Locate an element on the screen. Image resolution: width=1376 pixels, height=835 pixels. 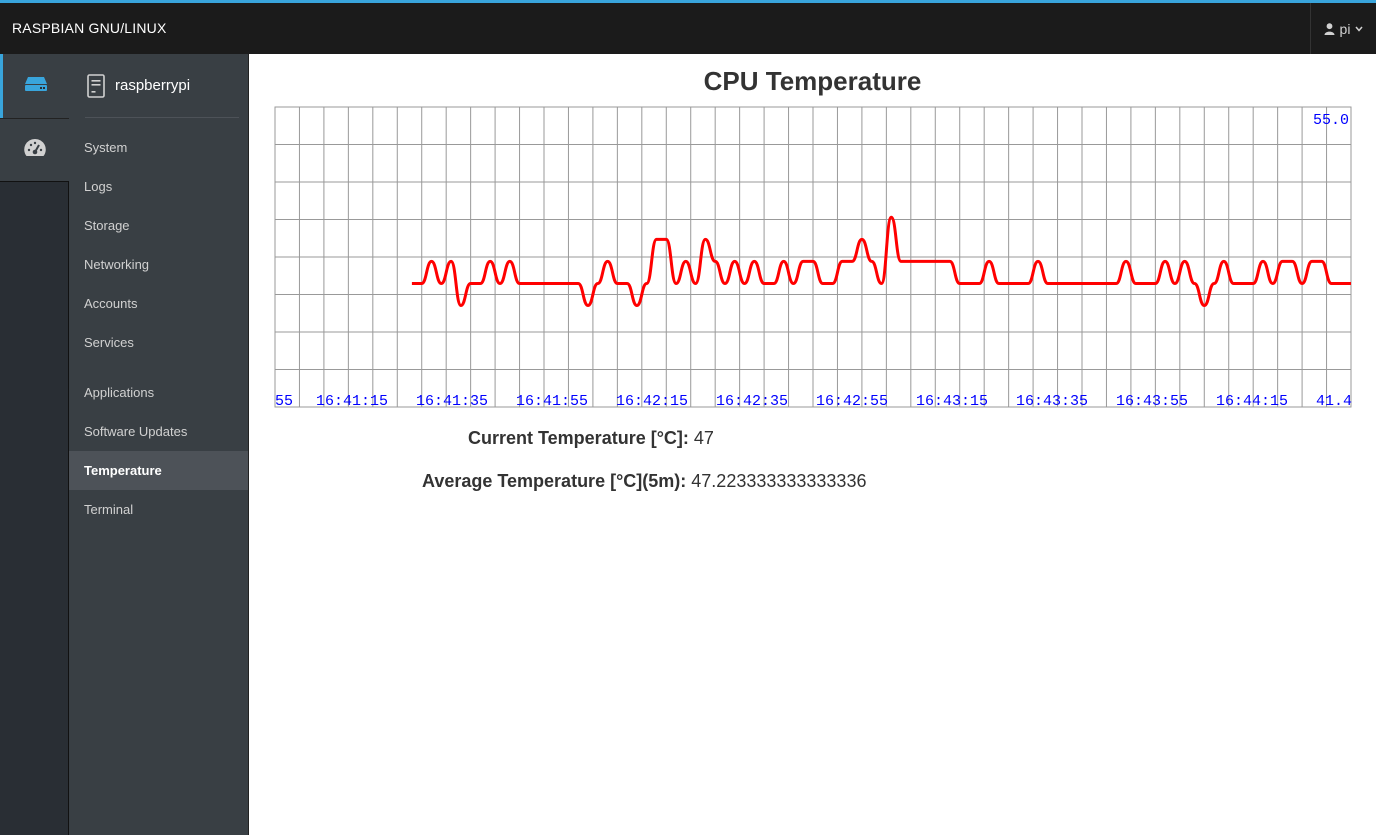
host-header: raspberrypi is located at coordinates (162, 96).